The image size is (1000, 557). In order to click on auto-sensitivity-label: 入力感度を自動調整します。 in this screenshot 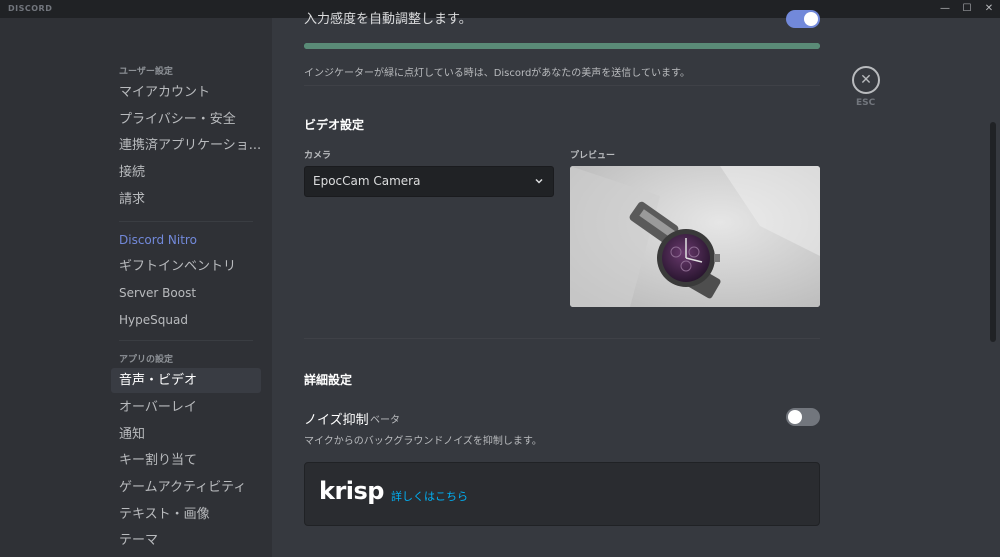, I will do `click(388, 19)`.